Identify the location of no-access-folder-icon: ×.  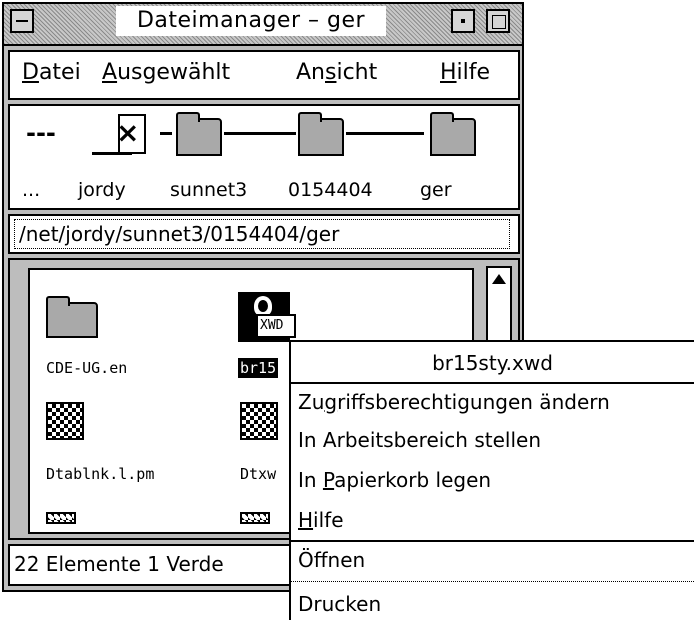
(125, 134).